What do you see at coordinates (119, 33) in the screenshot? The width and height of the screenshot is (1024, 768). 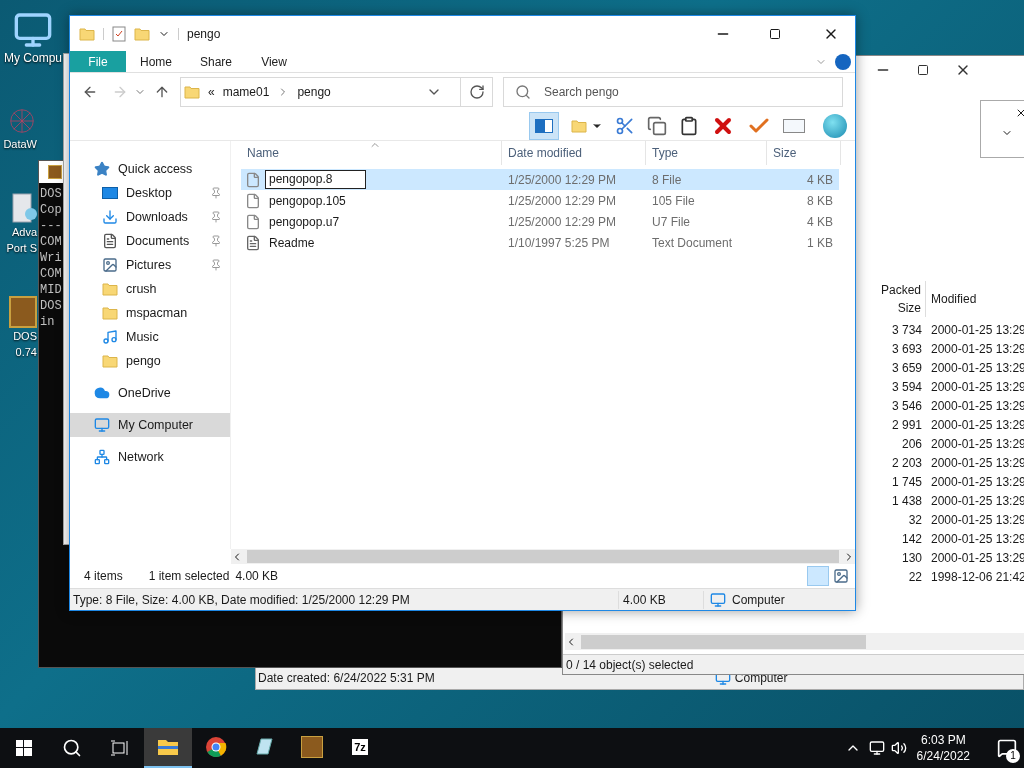 I see `properties-icon` at bounding box center [119, 33].